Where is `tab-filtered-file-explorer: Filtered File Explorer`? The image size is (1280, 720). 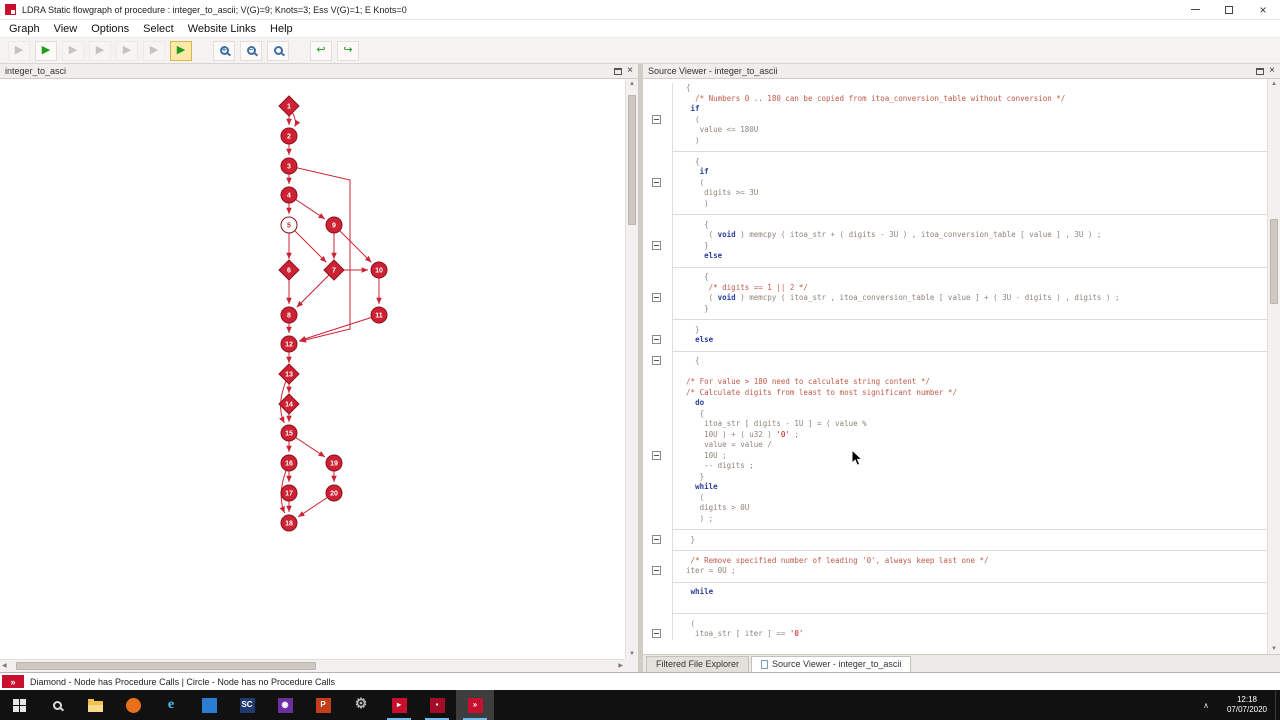 tab-filtered-file-explorer: Filtered File Explorer is located at coordinates (698, 664).